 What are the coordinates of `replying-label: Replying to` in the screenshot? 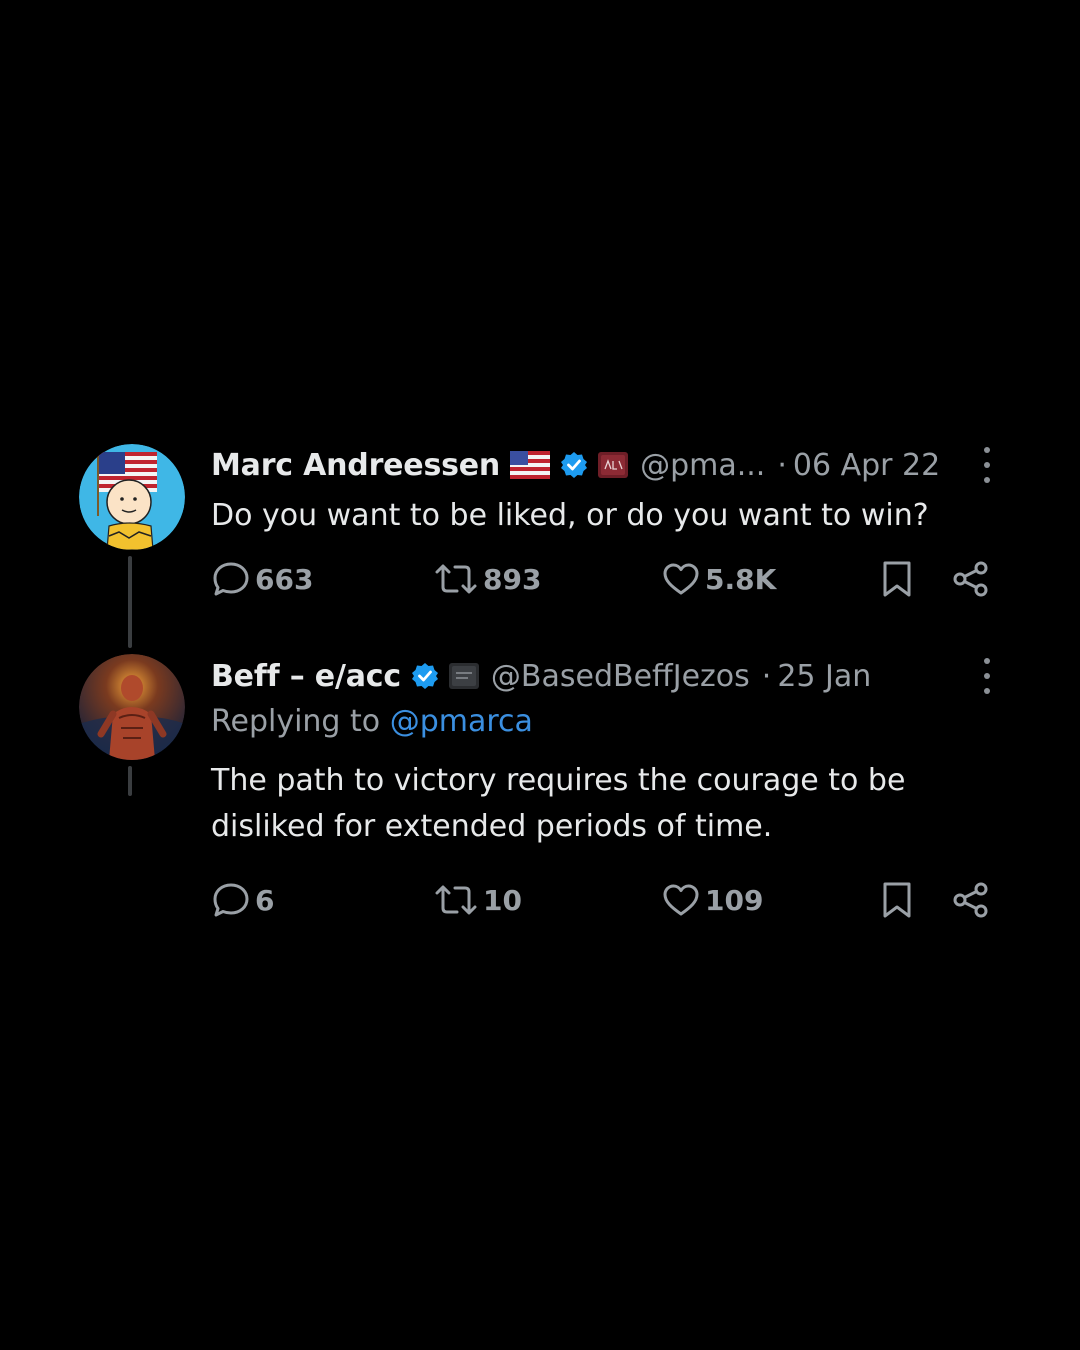 It's located at (296, 721).